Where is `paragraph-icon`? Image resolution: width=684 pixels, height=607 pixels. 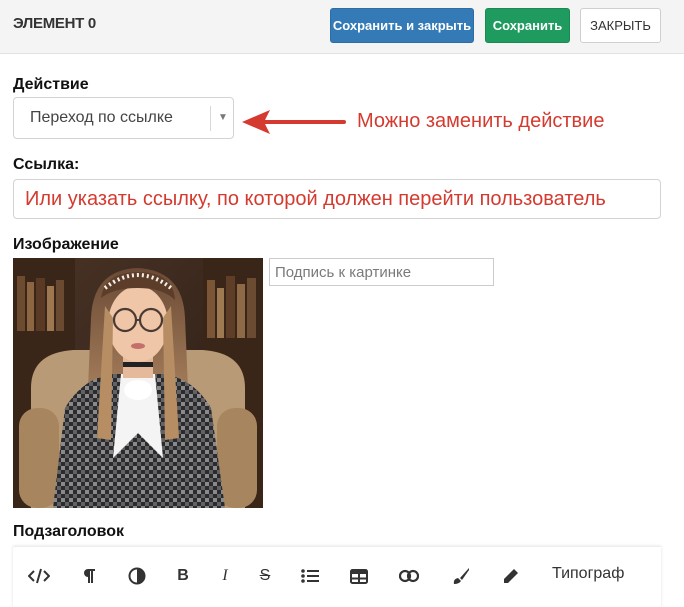 paragraph-icon is located at coordinates (89, 576).